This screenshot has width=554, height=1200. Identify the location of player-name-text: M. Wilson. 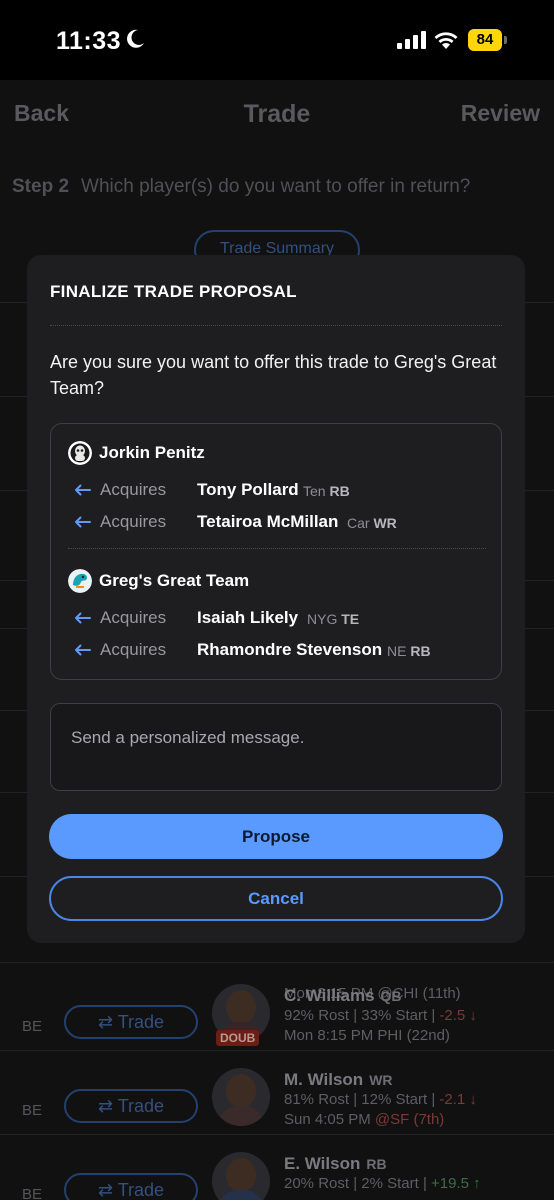
(324, 1079).